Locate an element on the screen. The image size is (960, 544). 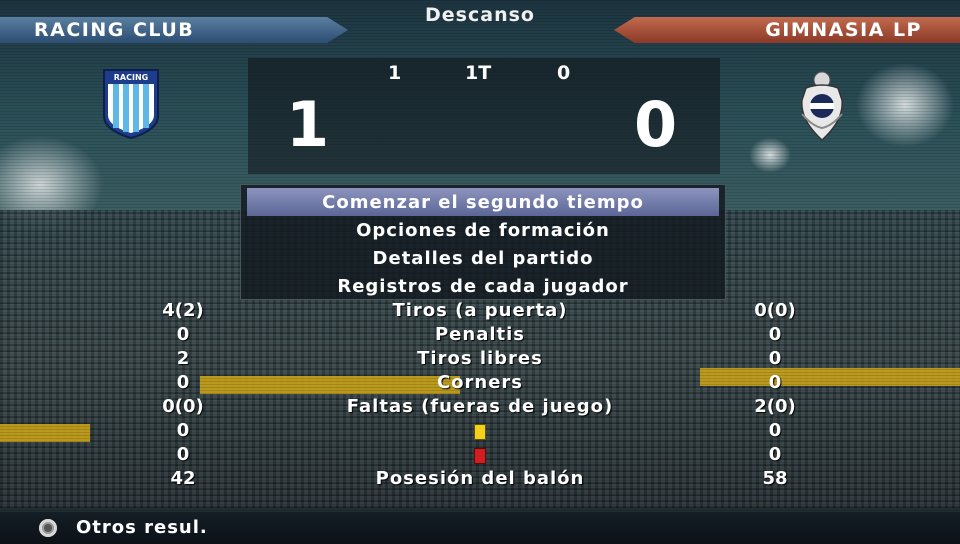
away-score: 0 is located at coordinates (656, 124).